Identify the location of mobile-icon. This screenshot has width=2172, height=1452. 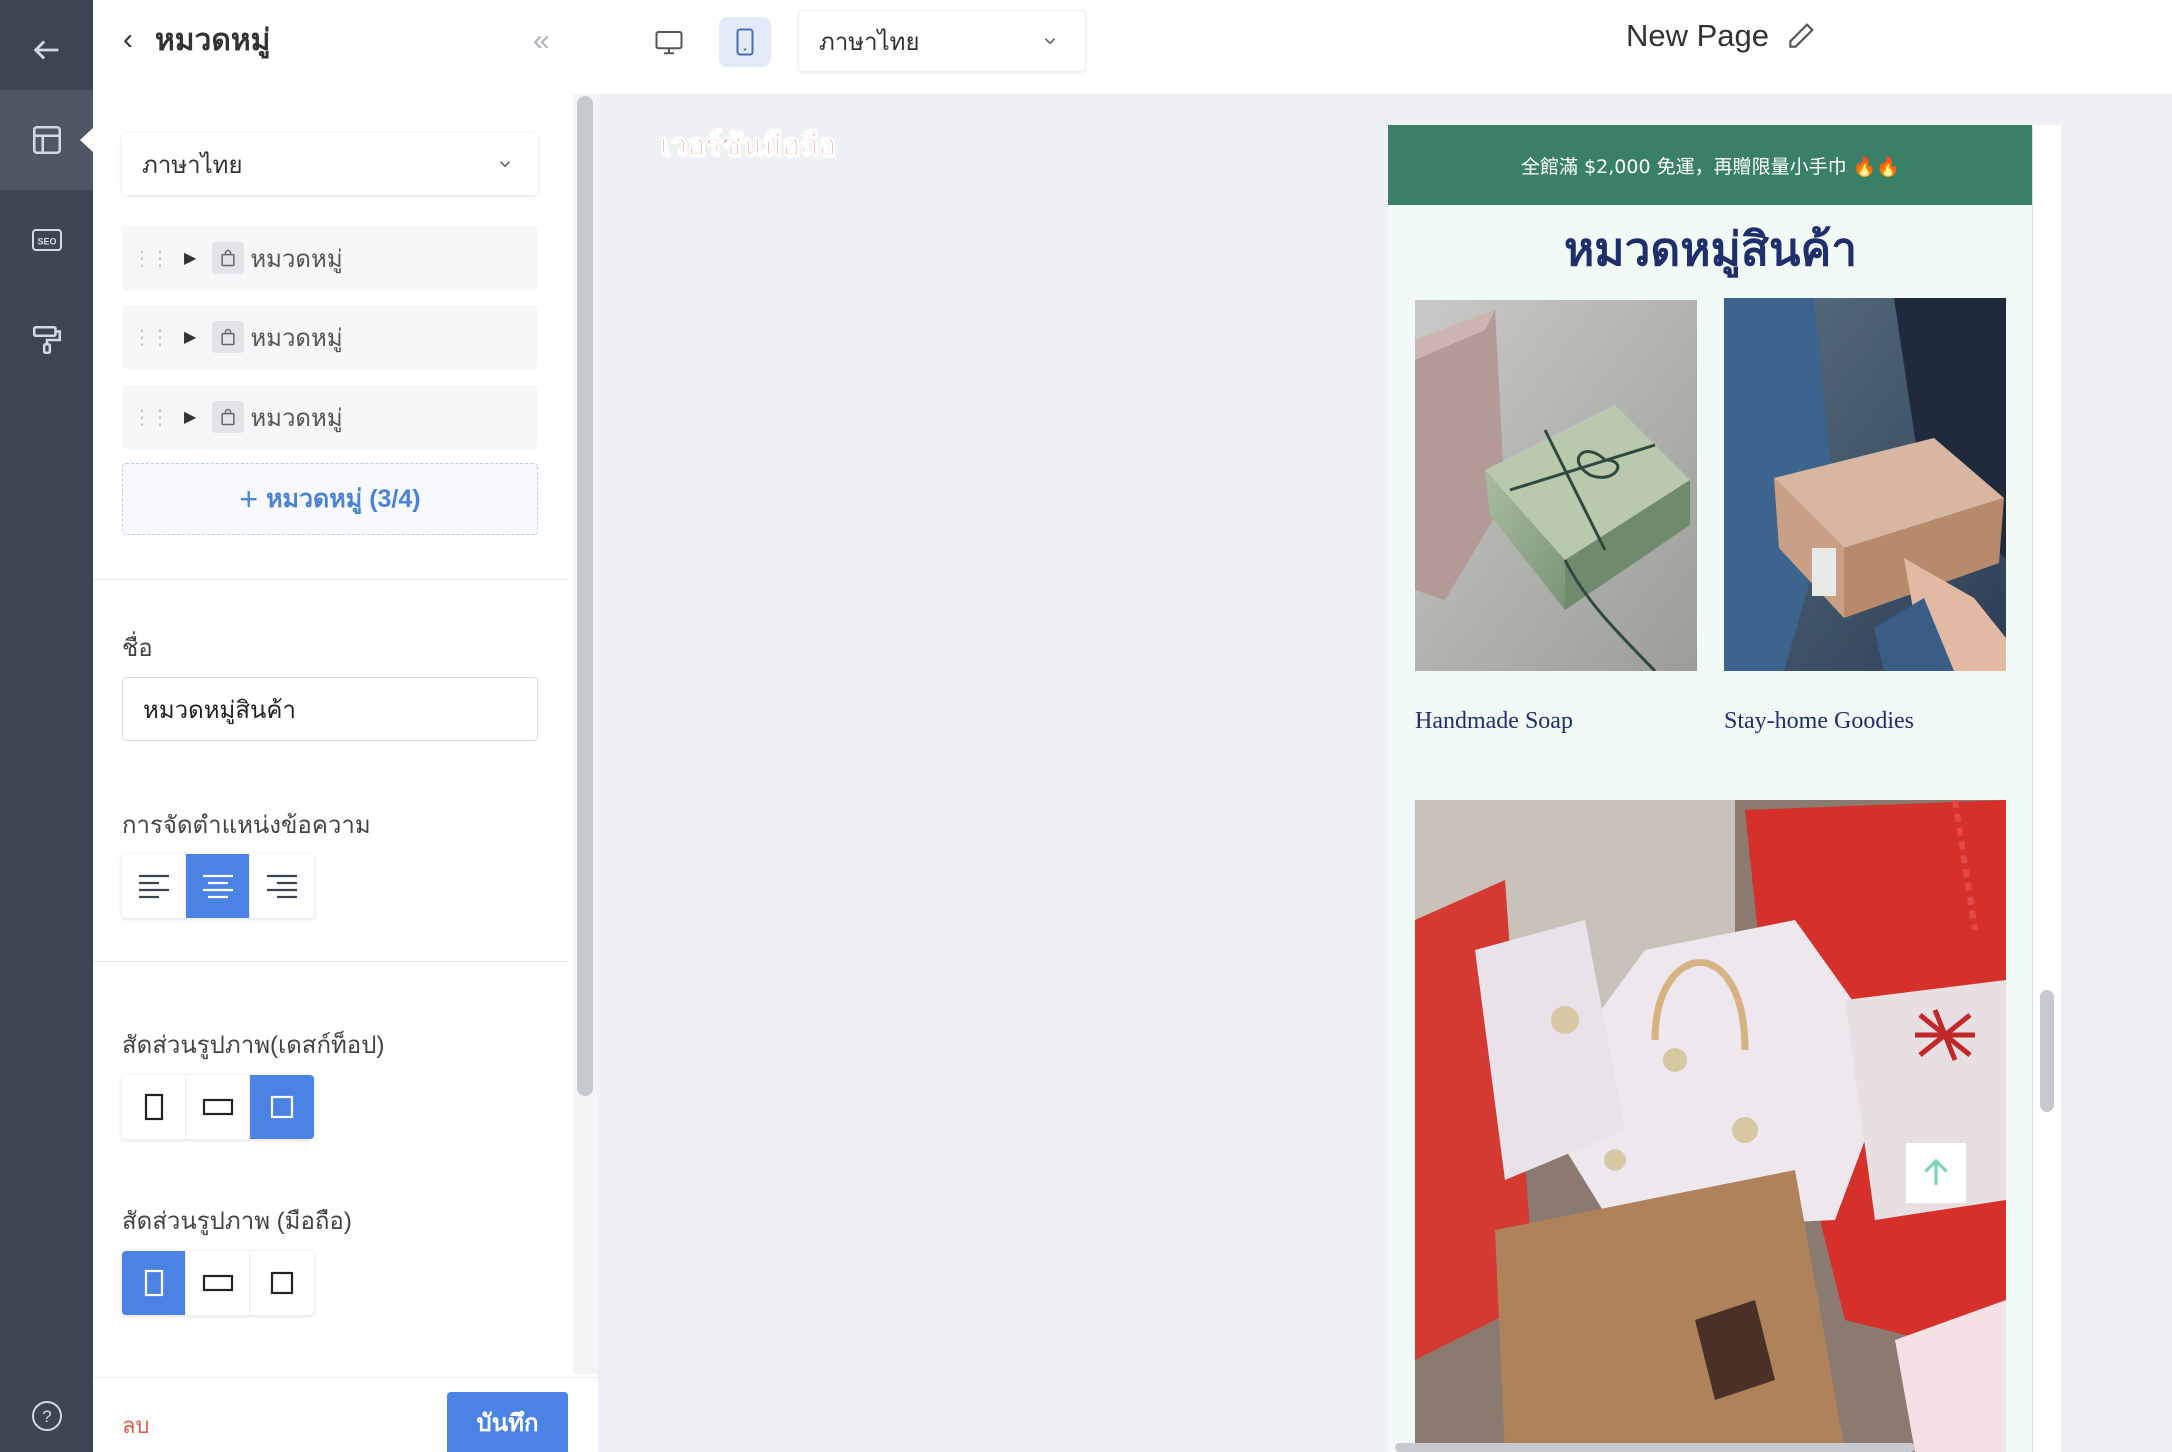
(745, 42).